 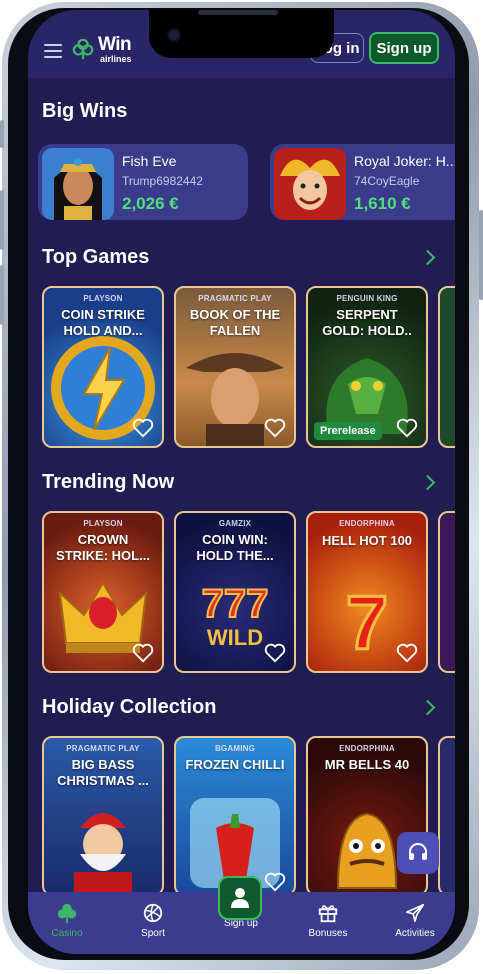 What do you see at coordinates (85, 111) in the screenshot?
I see `big-wins-title: Big Wins` at bounding box center [85, 111].